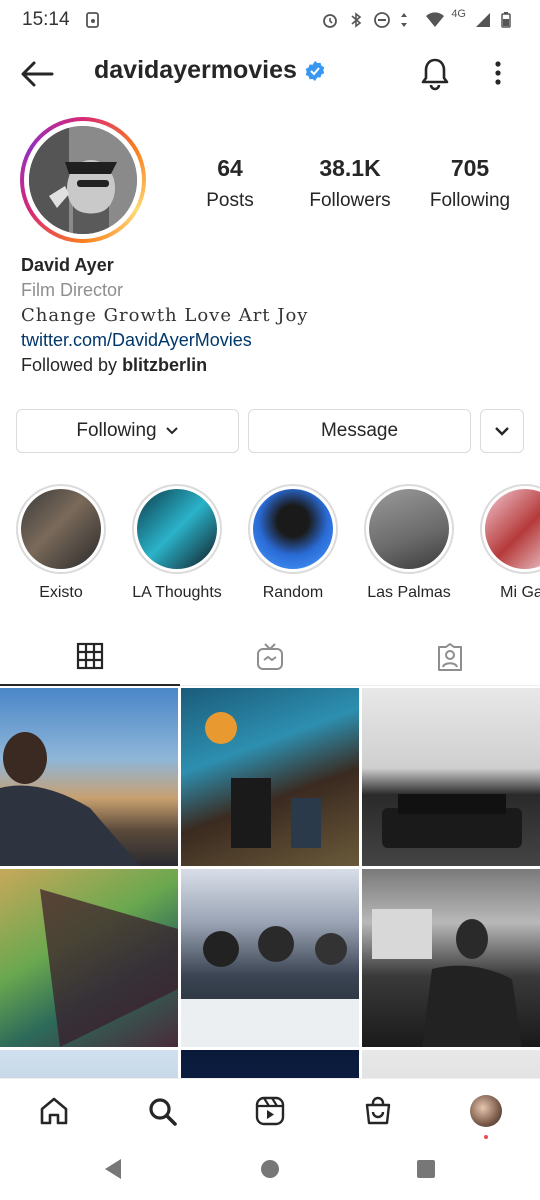  What do you see at coordinates (350, 183) in the screenshot?
I see `stat-followers: 38.1K Followers` at bounding box center [350, 183].